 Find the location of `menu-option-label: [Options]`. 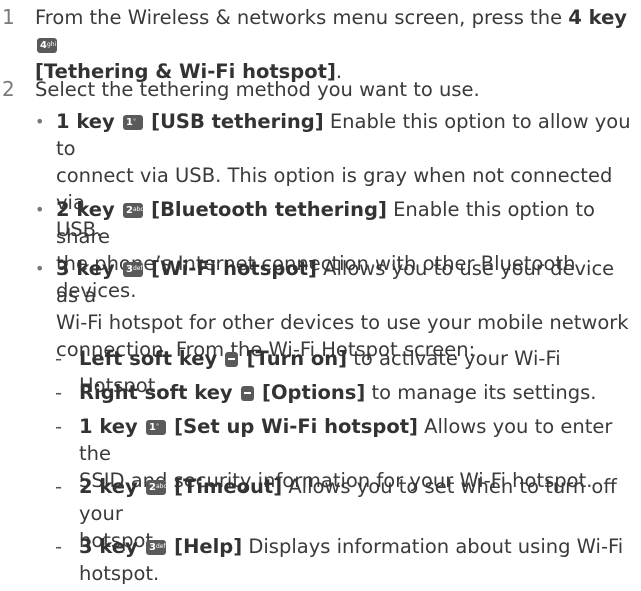

menu-option-label: [Options] is located at coordinates (314, 392).